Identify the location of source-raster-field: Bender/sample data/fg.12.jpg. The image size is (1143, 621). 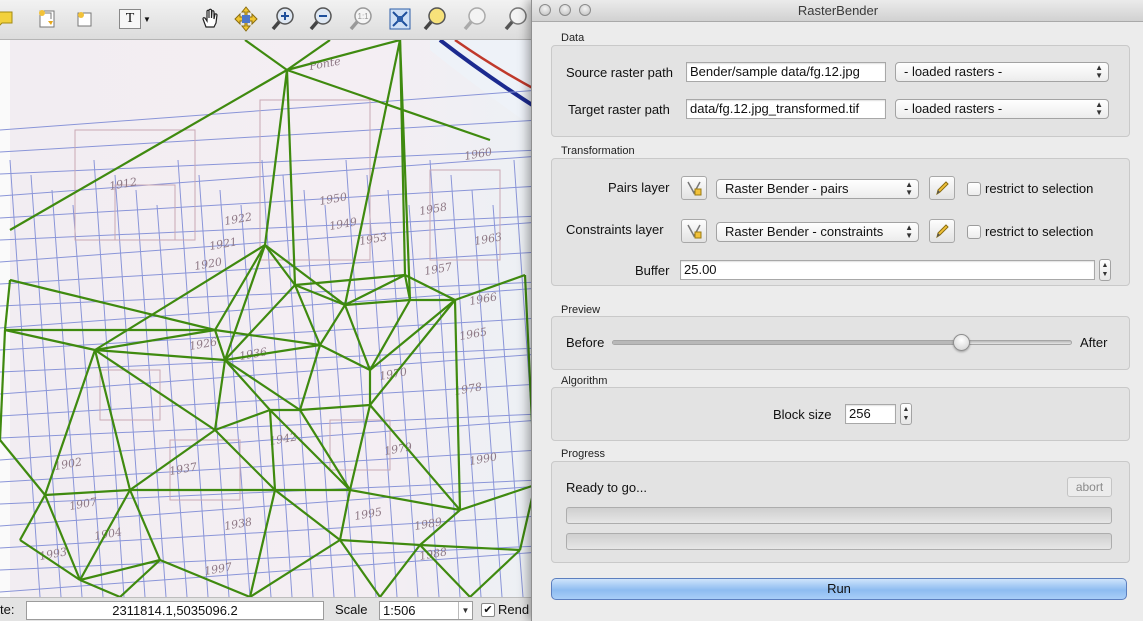
(786, 72).